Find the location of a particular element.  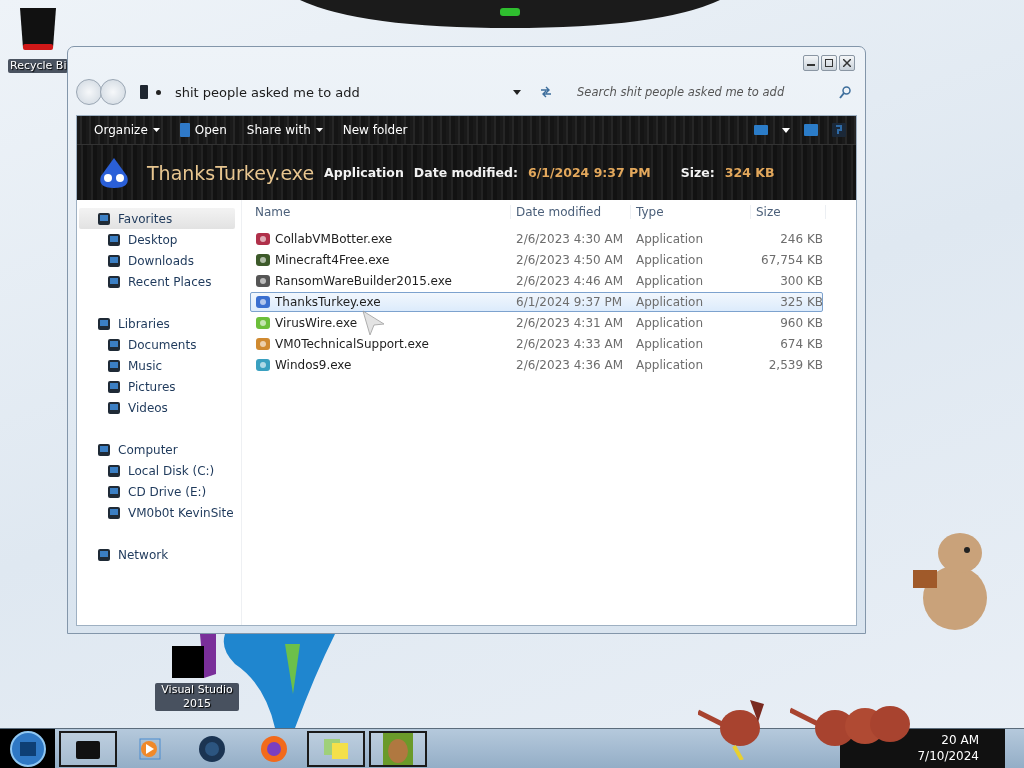

column-header: Size is located at coordinates (788, 212).